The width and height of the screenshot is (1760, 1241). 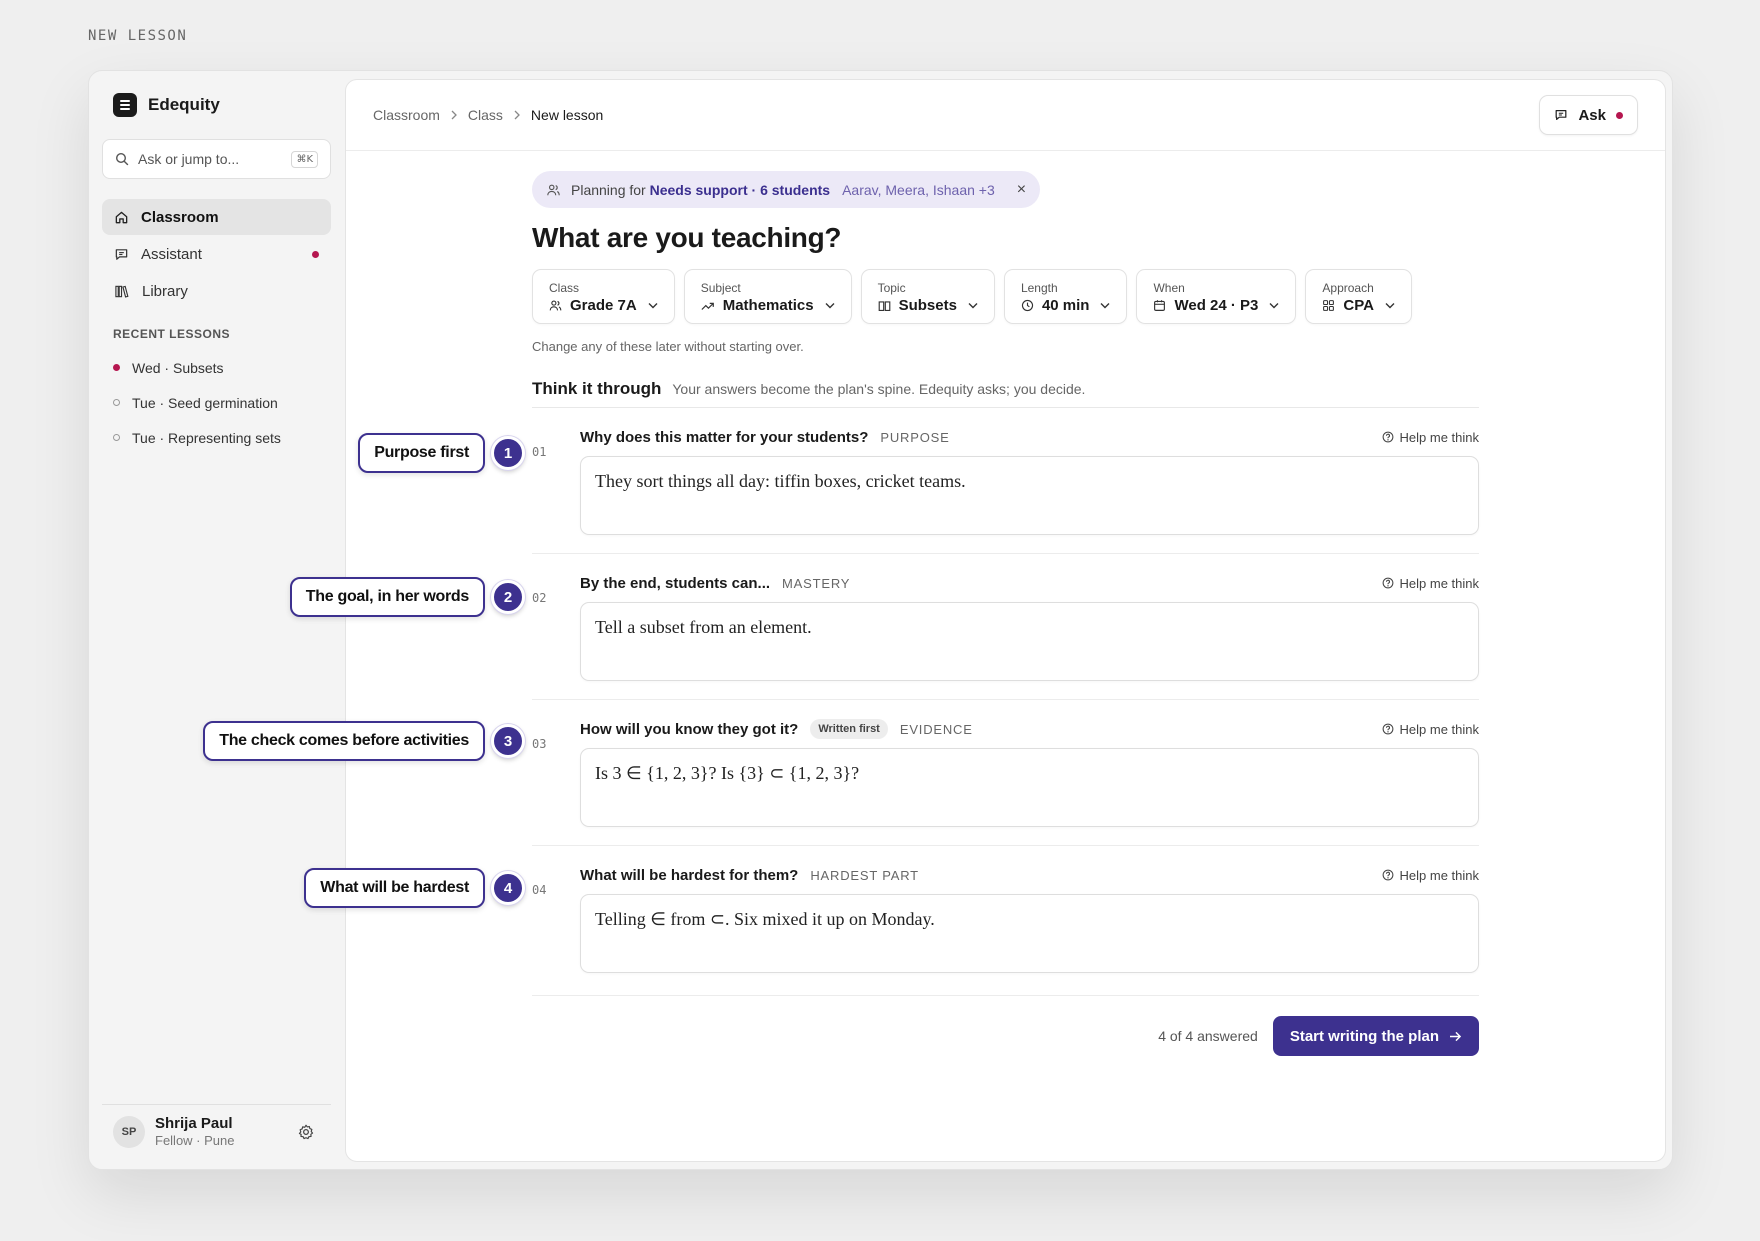 I want to click on field-value: 40 min, so click(x=1065, y=305).